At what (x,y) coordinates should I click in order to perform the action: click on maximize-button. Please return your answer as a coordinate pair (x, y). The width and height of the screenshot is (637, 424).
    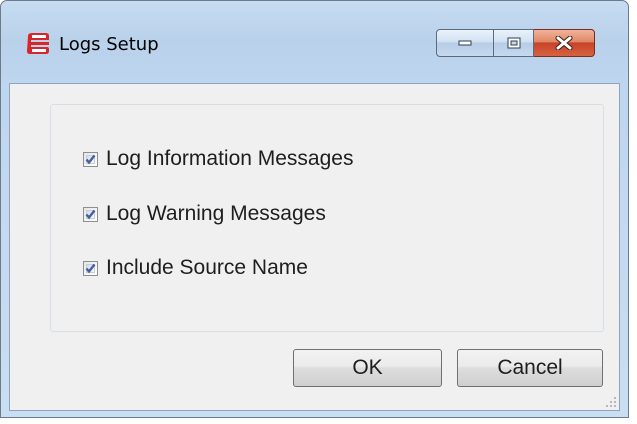
    Looking at the image, I should click on (514, 43).